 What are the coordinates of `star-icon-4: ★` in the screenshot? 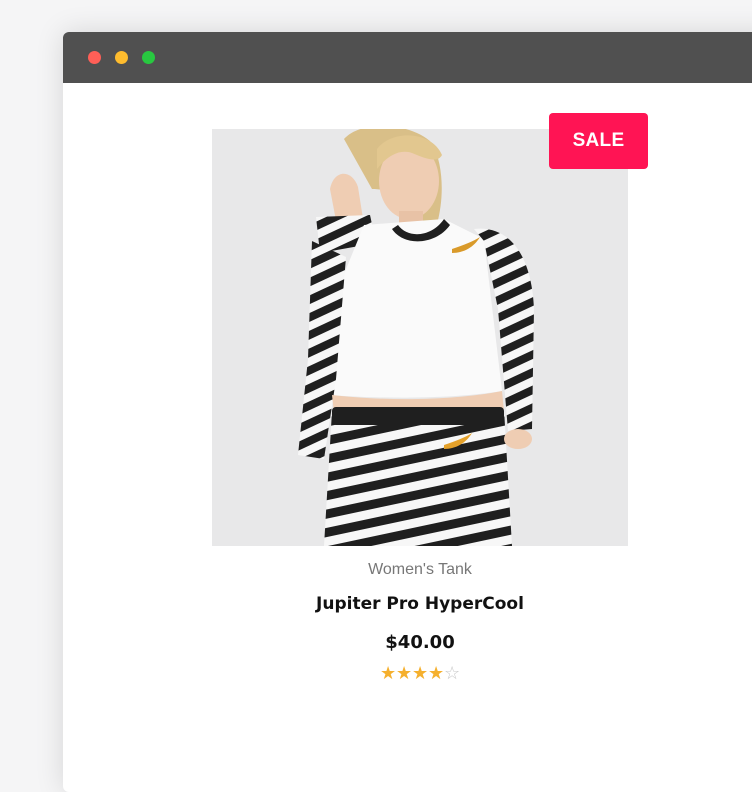 It's located at (436, 673).